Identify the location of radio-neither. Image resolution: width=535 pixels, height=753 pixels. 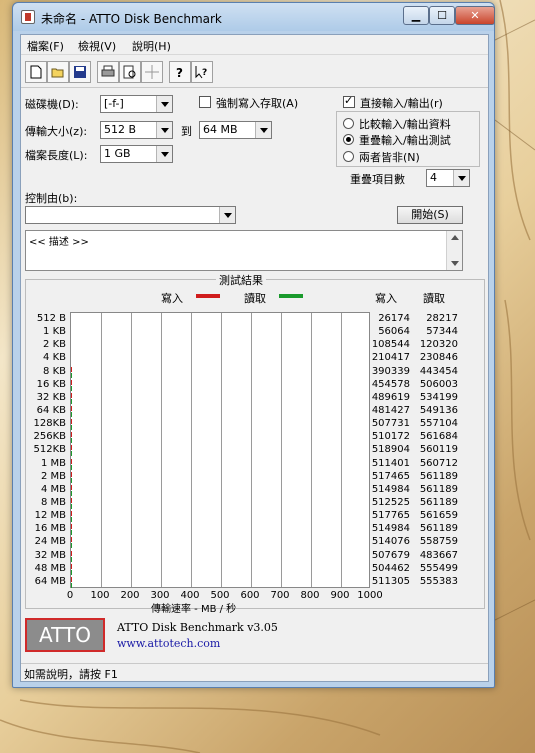
(348, 156).